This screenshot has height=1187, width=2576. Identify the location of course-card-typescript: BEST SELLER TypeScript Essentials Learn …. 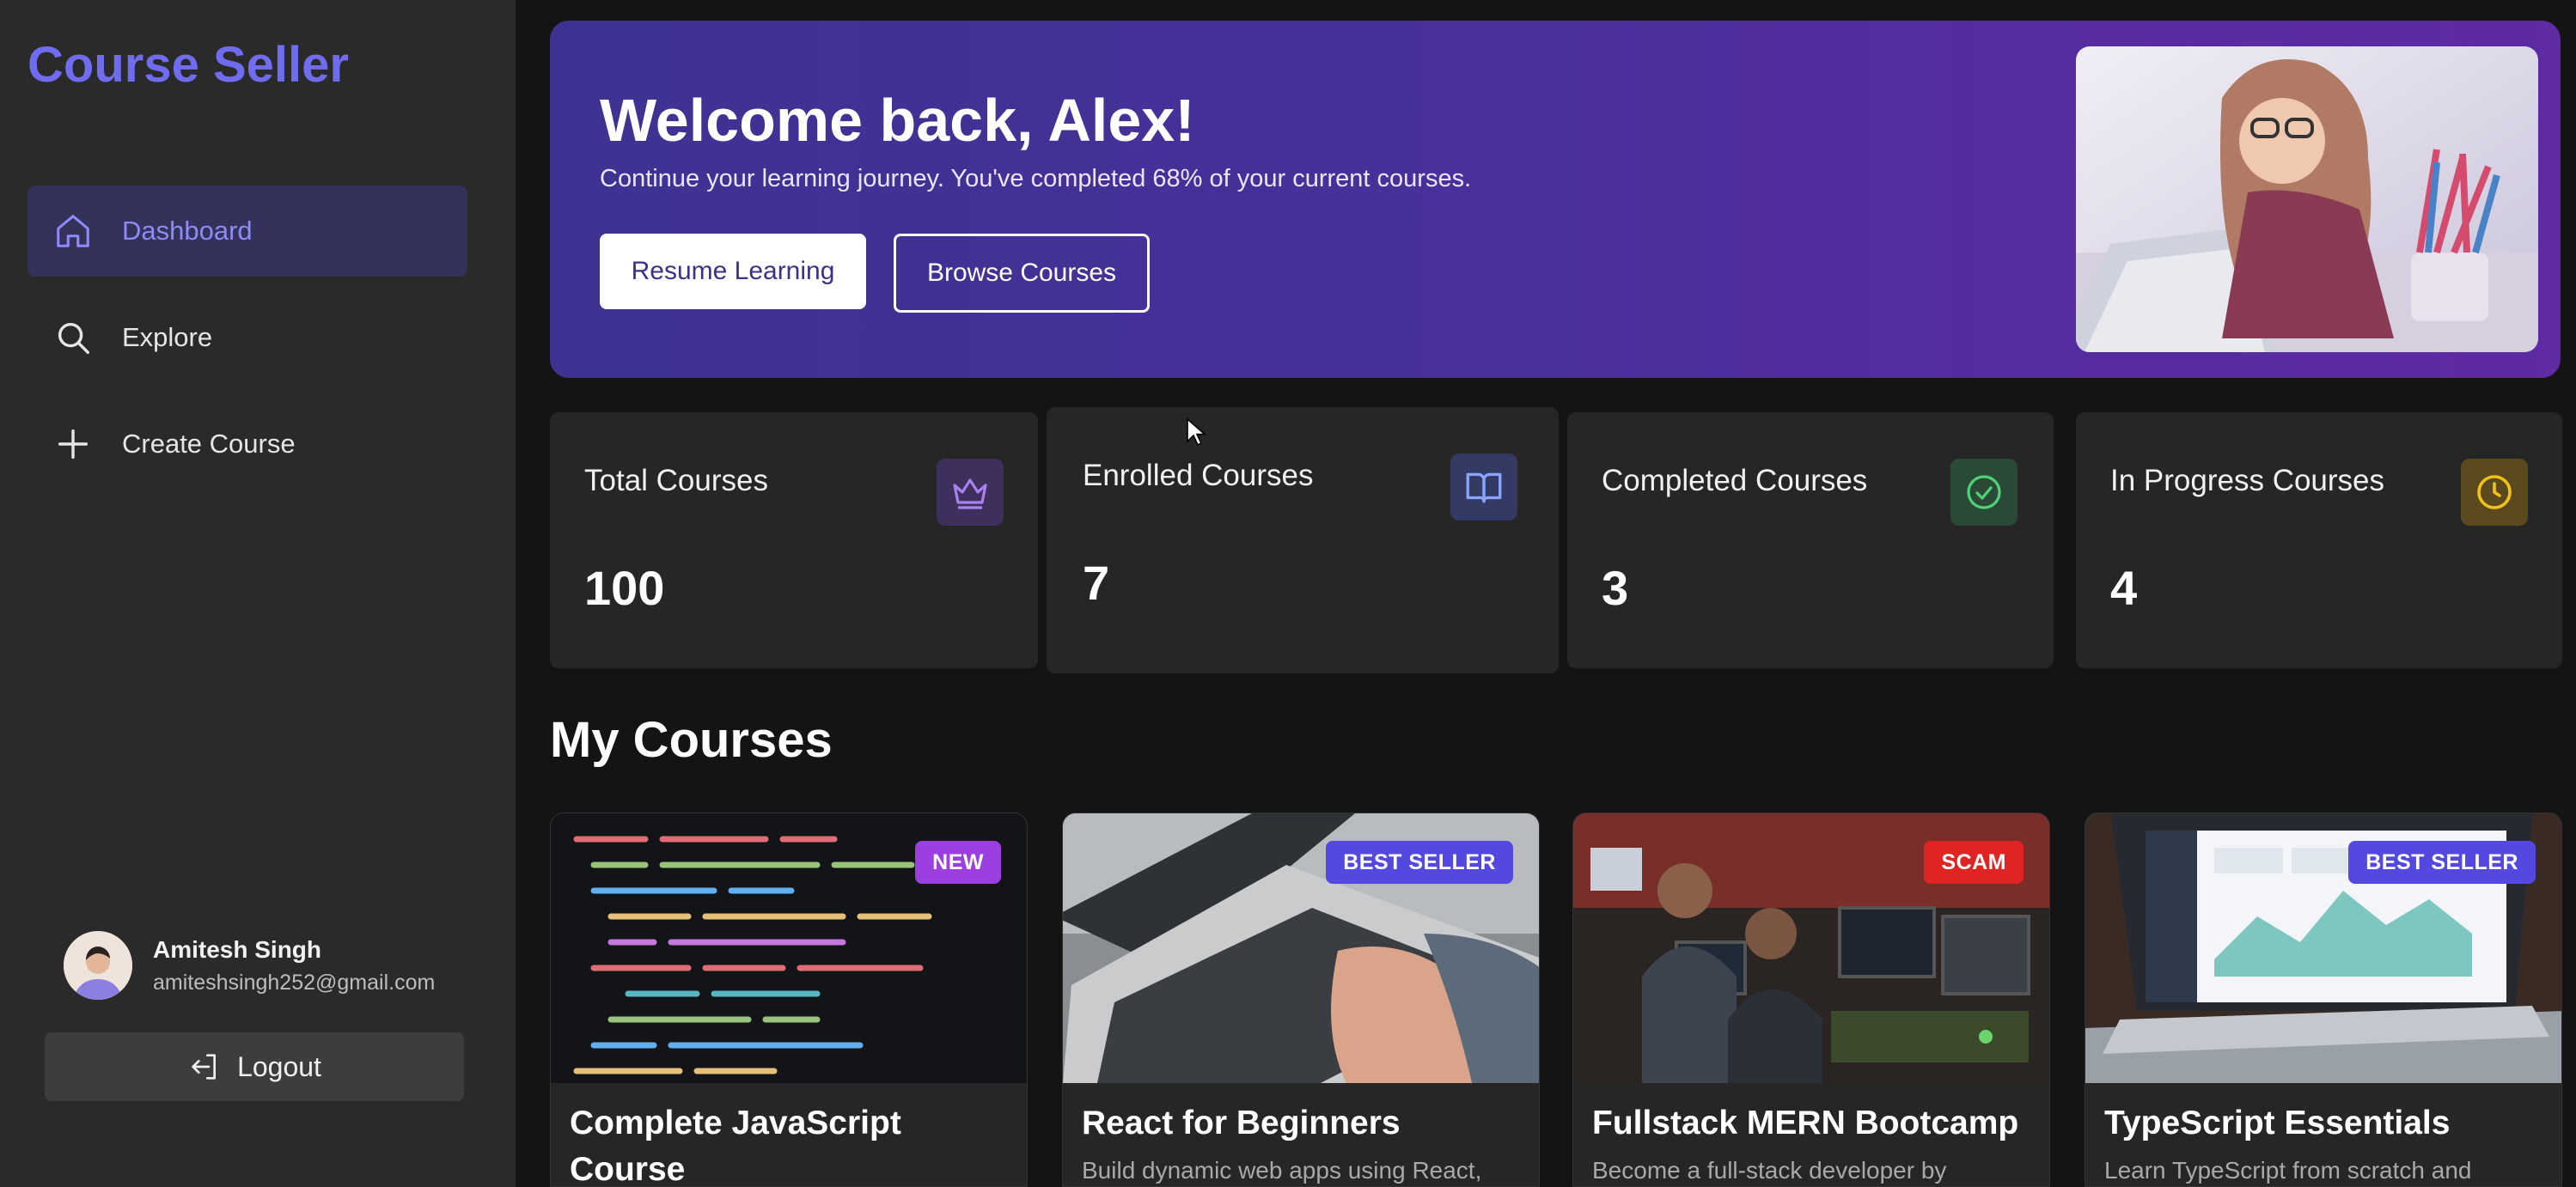
(2323, 1000).